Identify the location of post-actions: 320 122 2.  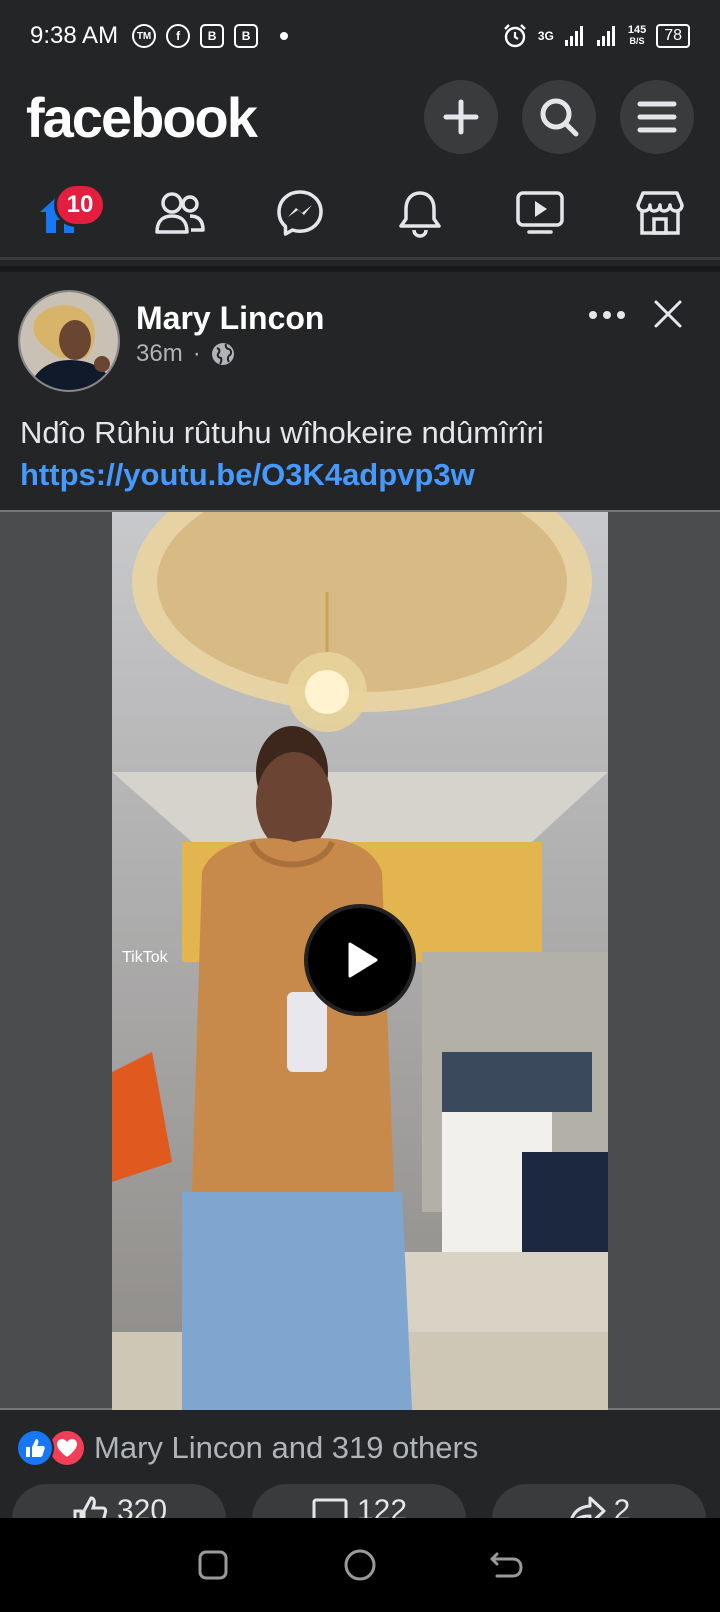
(360, 1502).